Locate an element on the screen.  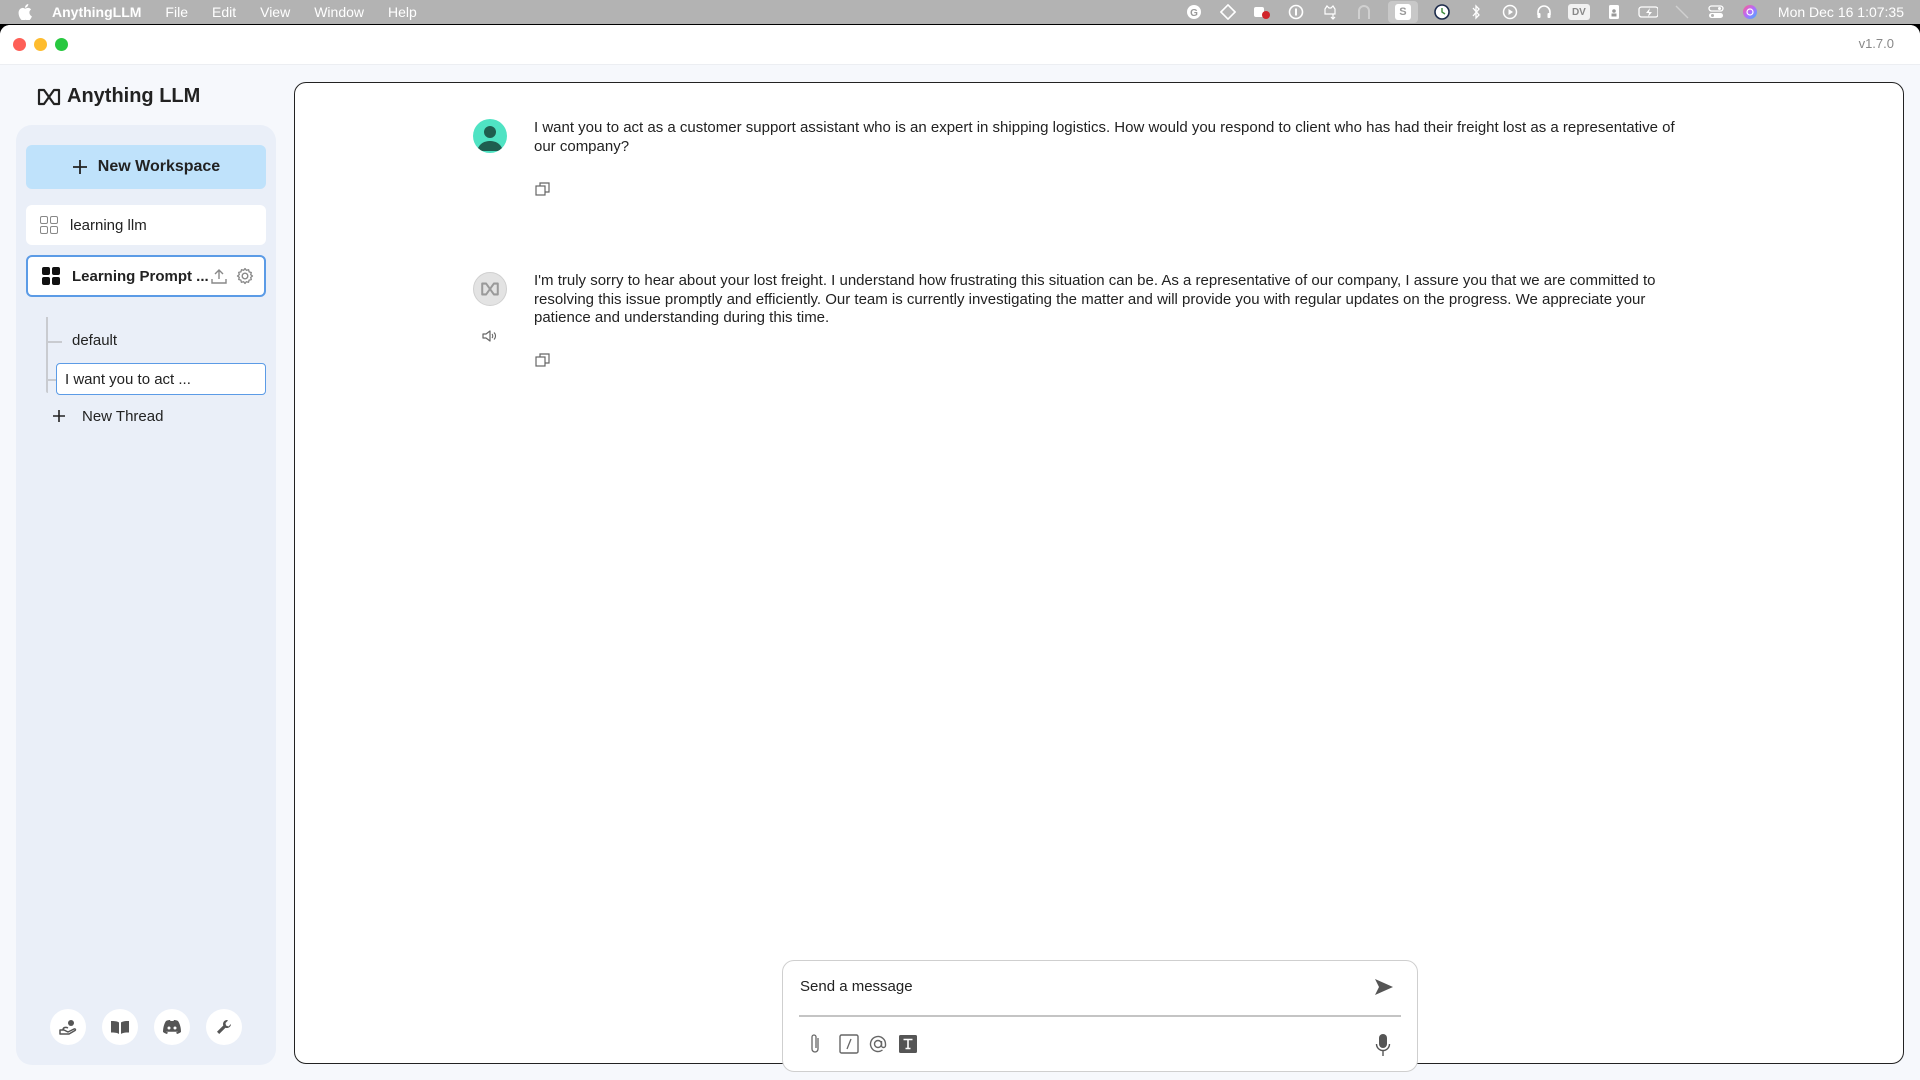
at-sign-icon is located at coordinates (878, 1044).